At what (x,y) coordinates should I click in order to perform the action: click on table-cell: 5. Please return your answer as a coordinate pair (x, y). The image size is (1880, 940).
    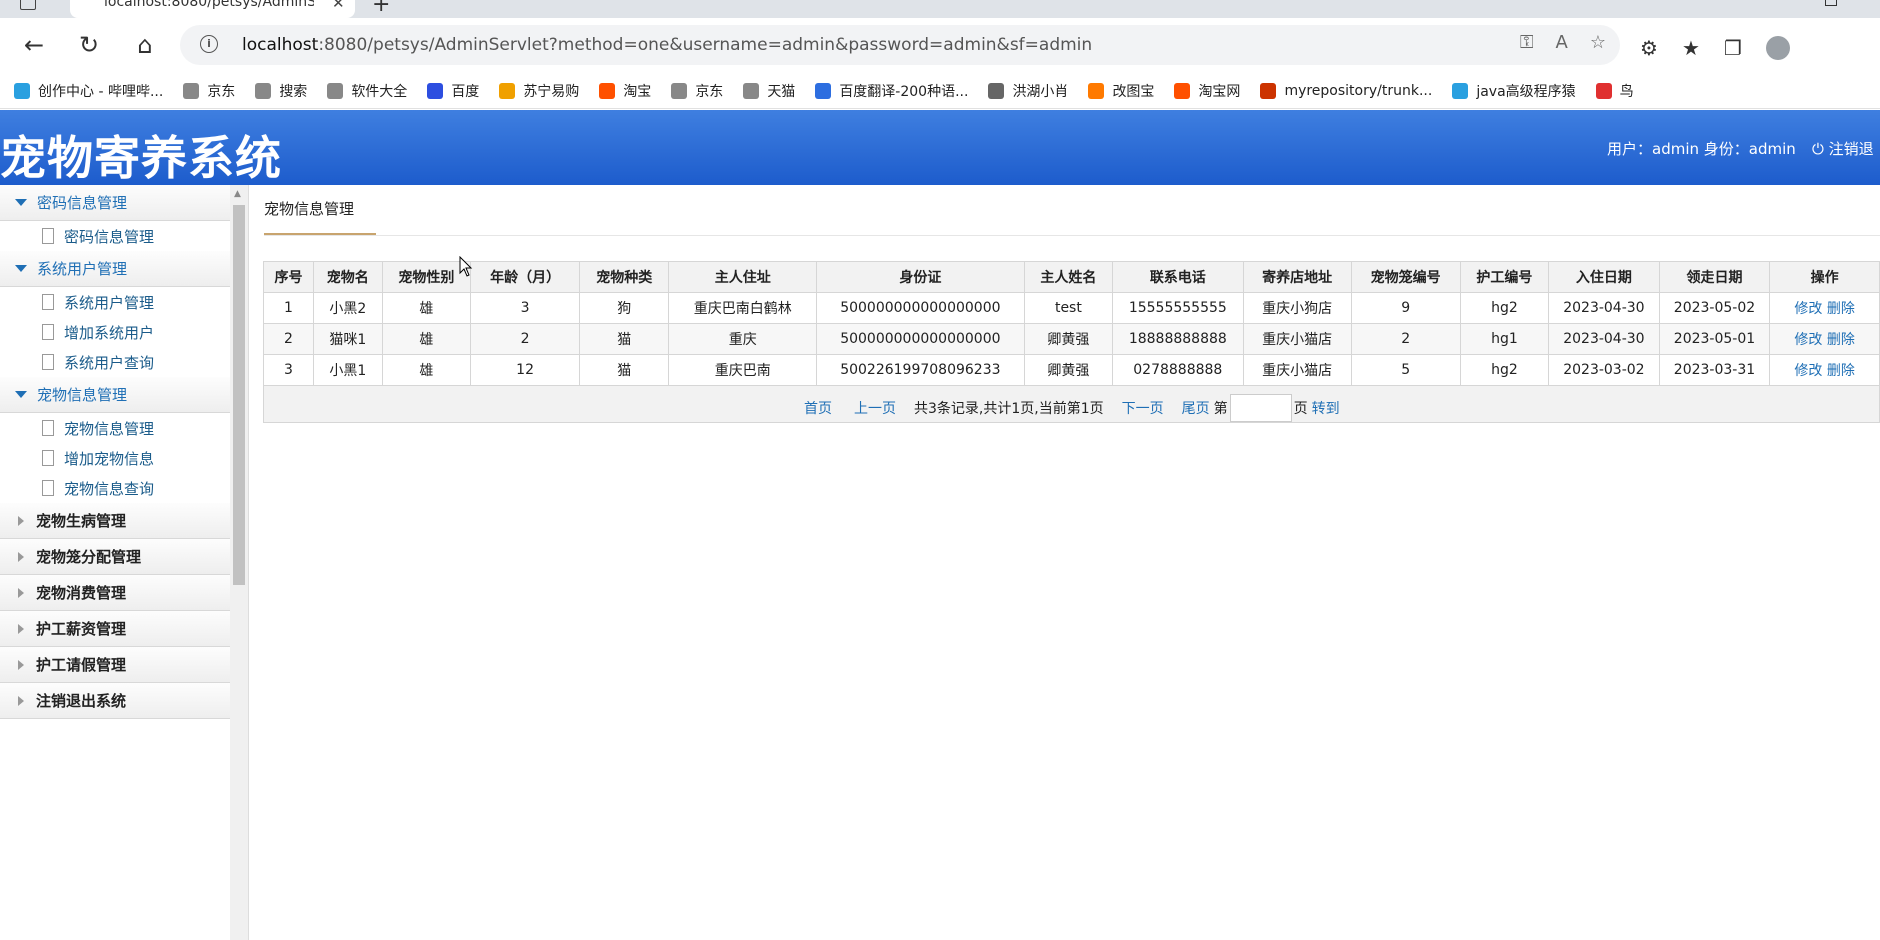
    Looking at the image, I should click on (1405, 370).